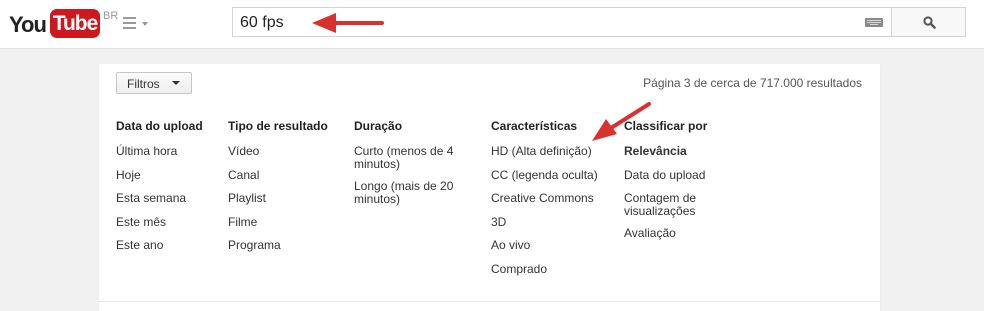 The image size is (984, 311). What do you see at coordinates (138, 24) in the screenshot?
I see `guide-menu-button` at bounding box center [138, 24].